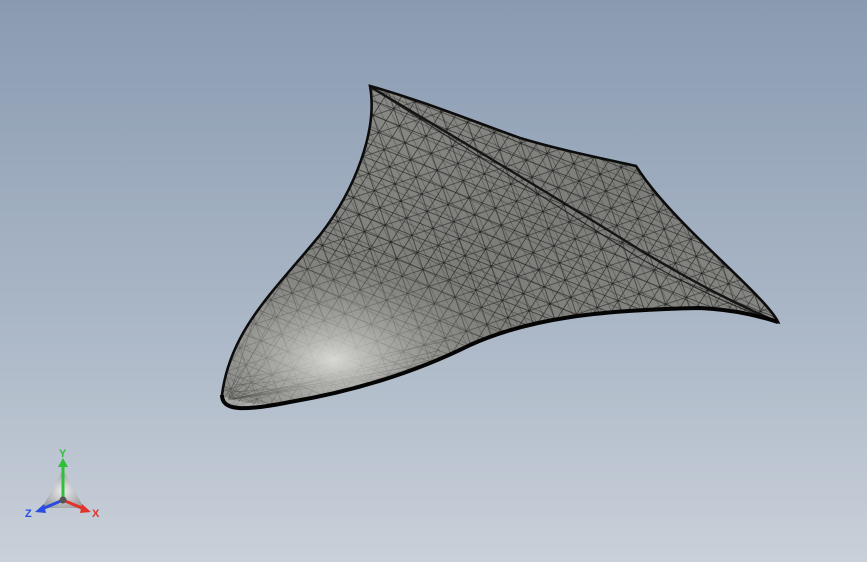 The height and width of the screenshot is (562, 867). Describe the element at coordinates (63, 454) in the screenshot. I see `y-axis-label: Y` at that location.